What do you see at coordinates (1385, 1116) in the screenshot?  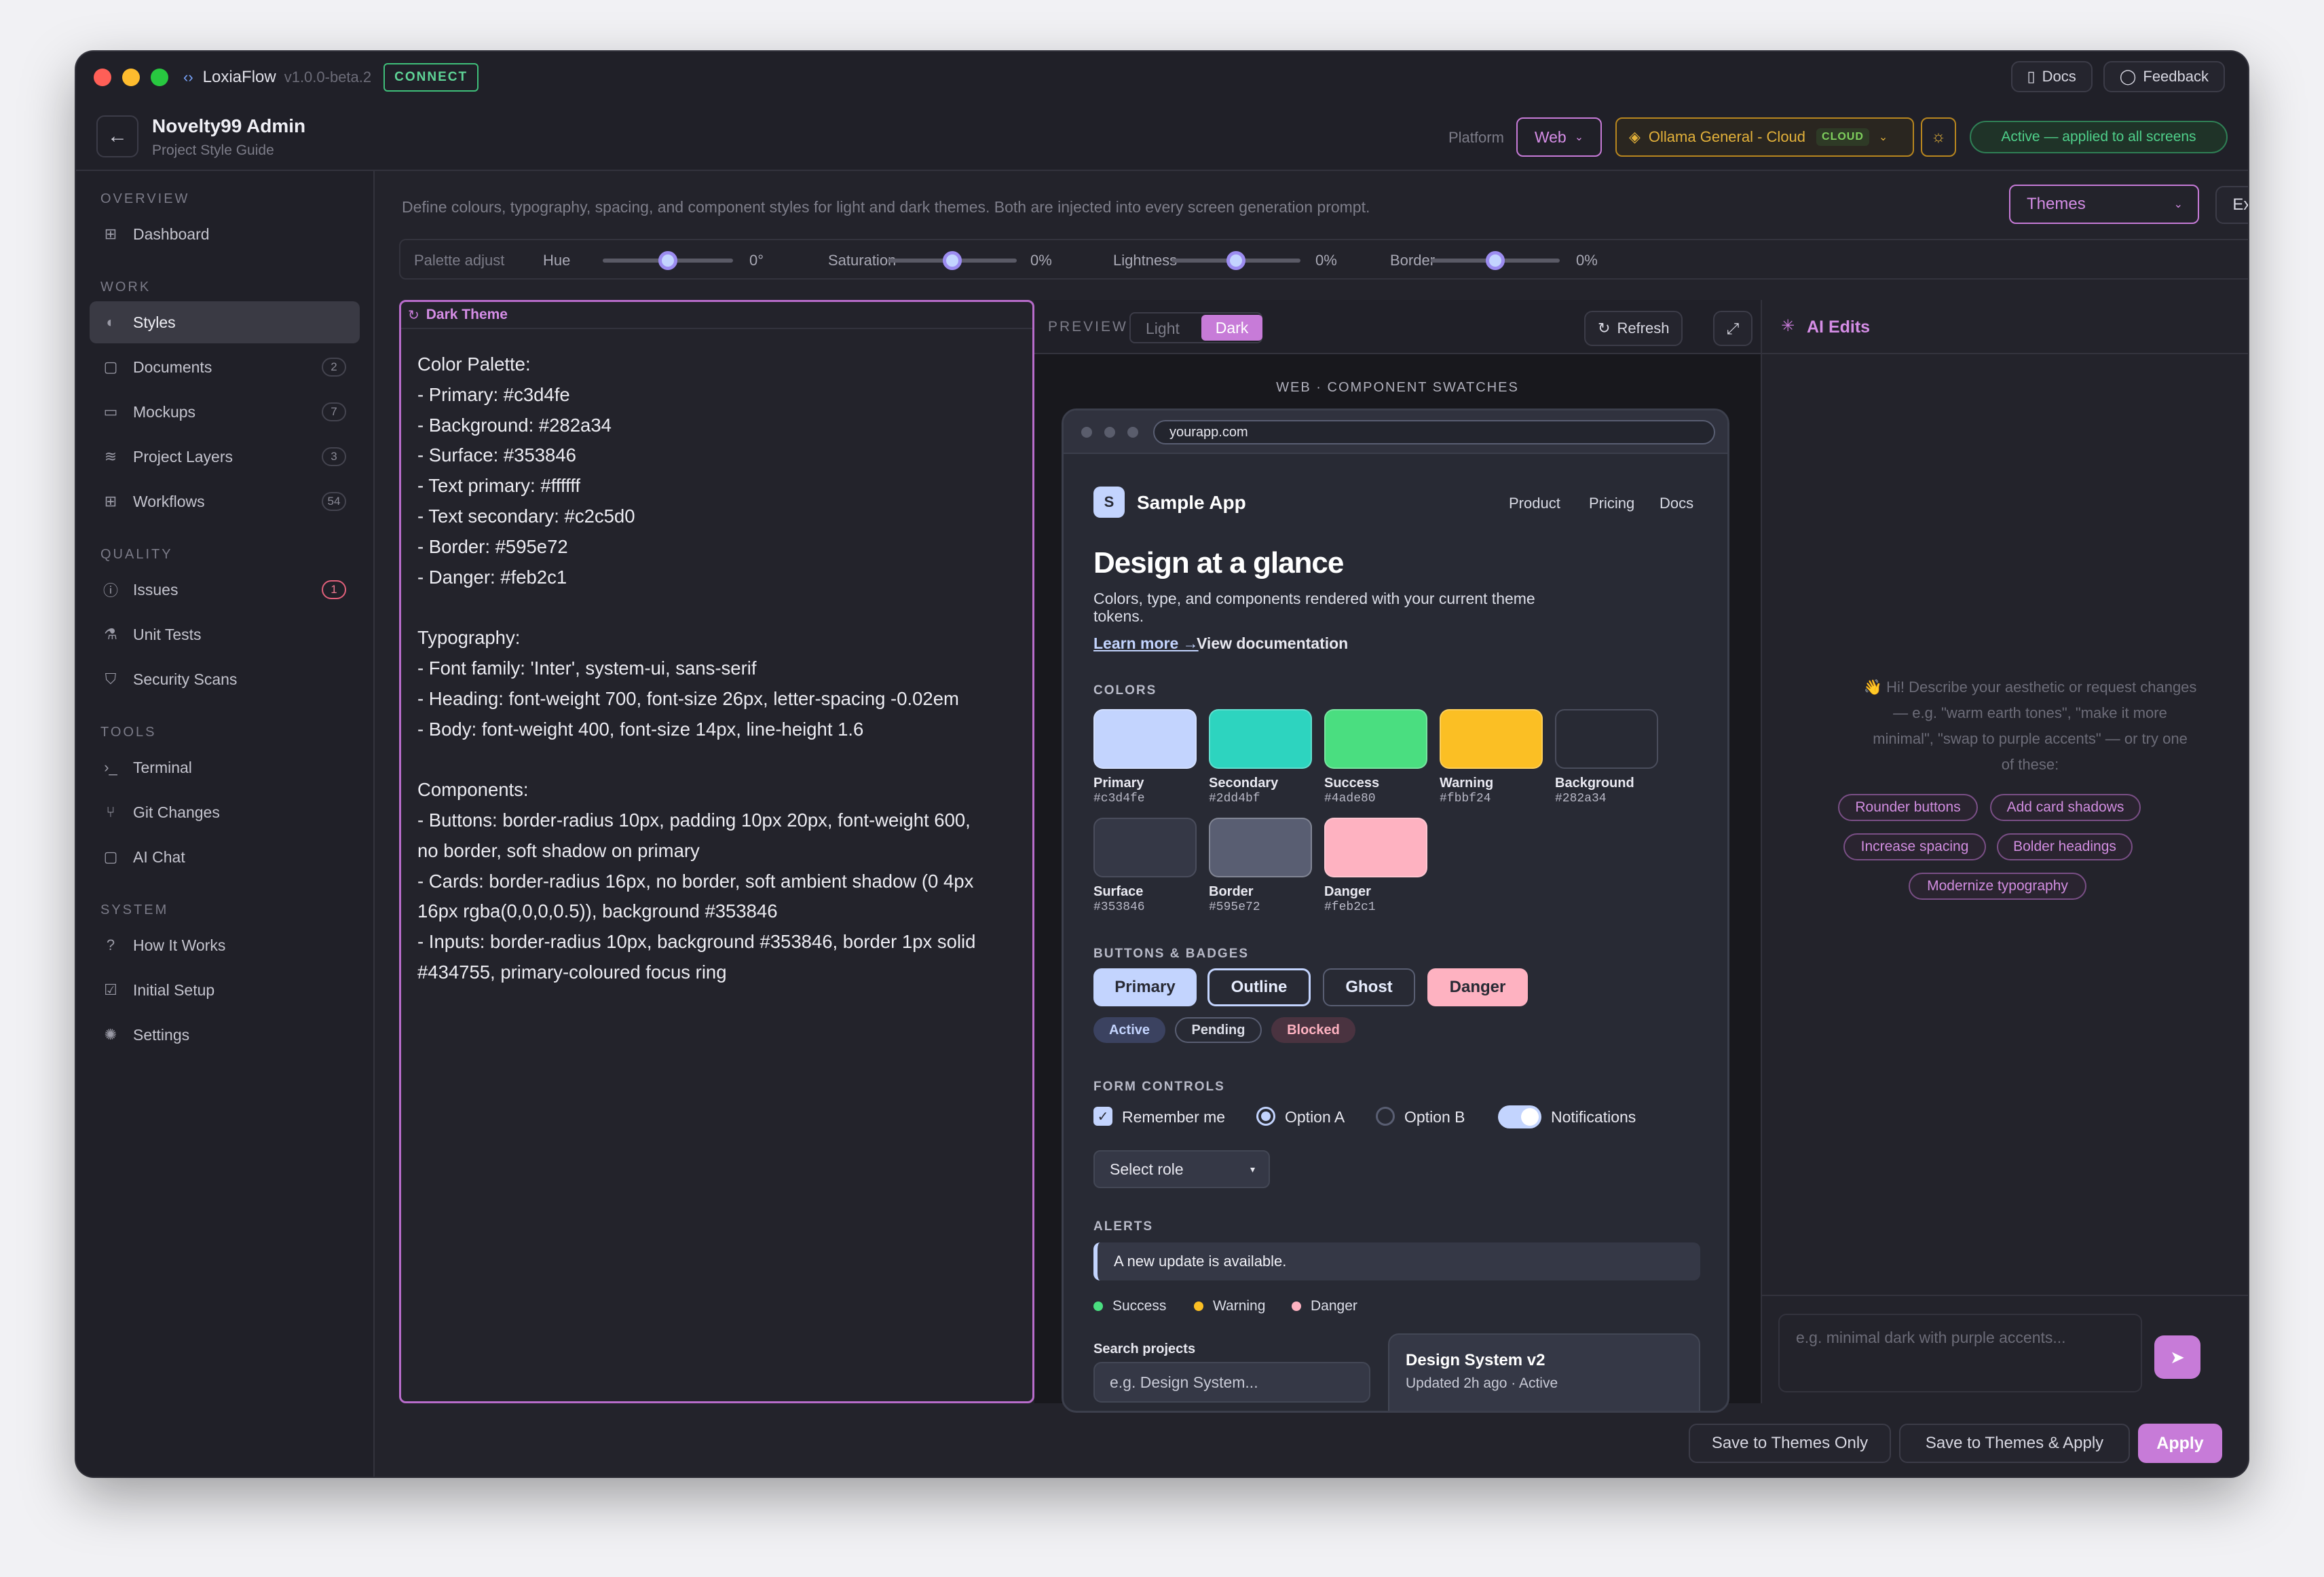 I see `option-b-radio` at bounding box center [1385, 1116].